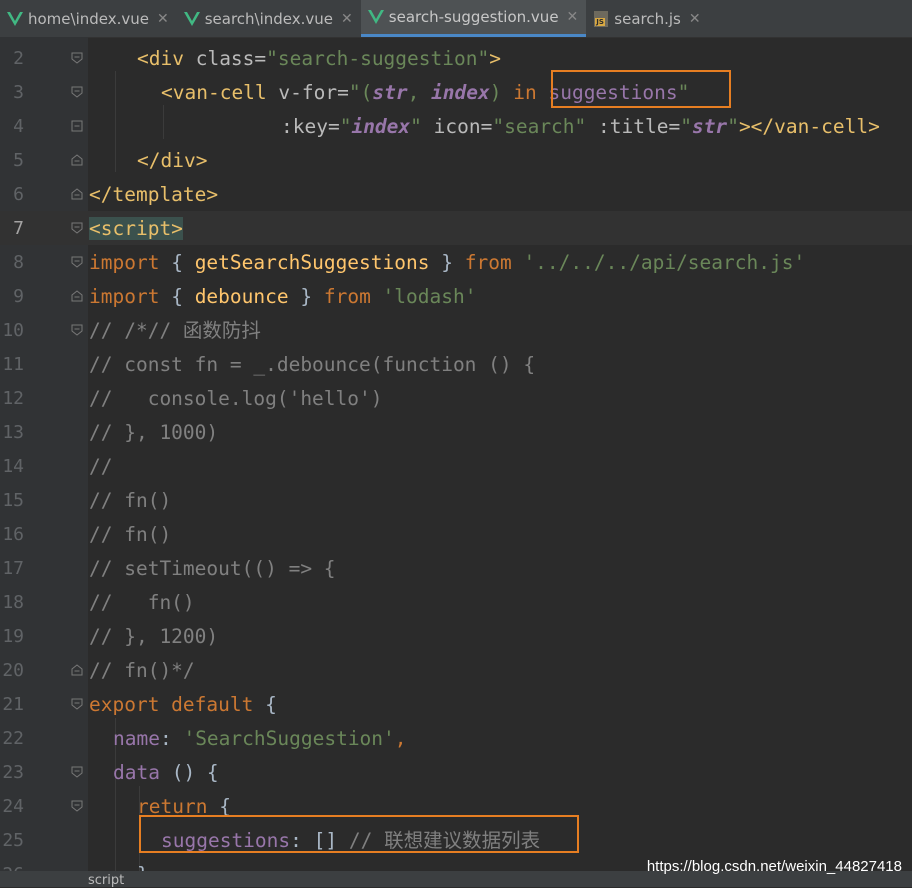  What do you see at coordinates (456, 738) in the screenshot?
I see `code-line-22: 22 name: 'SearchSuggestion',` at bounding box center [456, 738].